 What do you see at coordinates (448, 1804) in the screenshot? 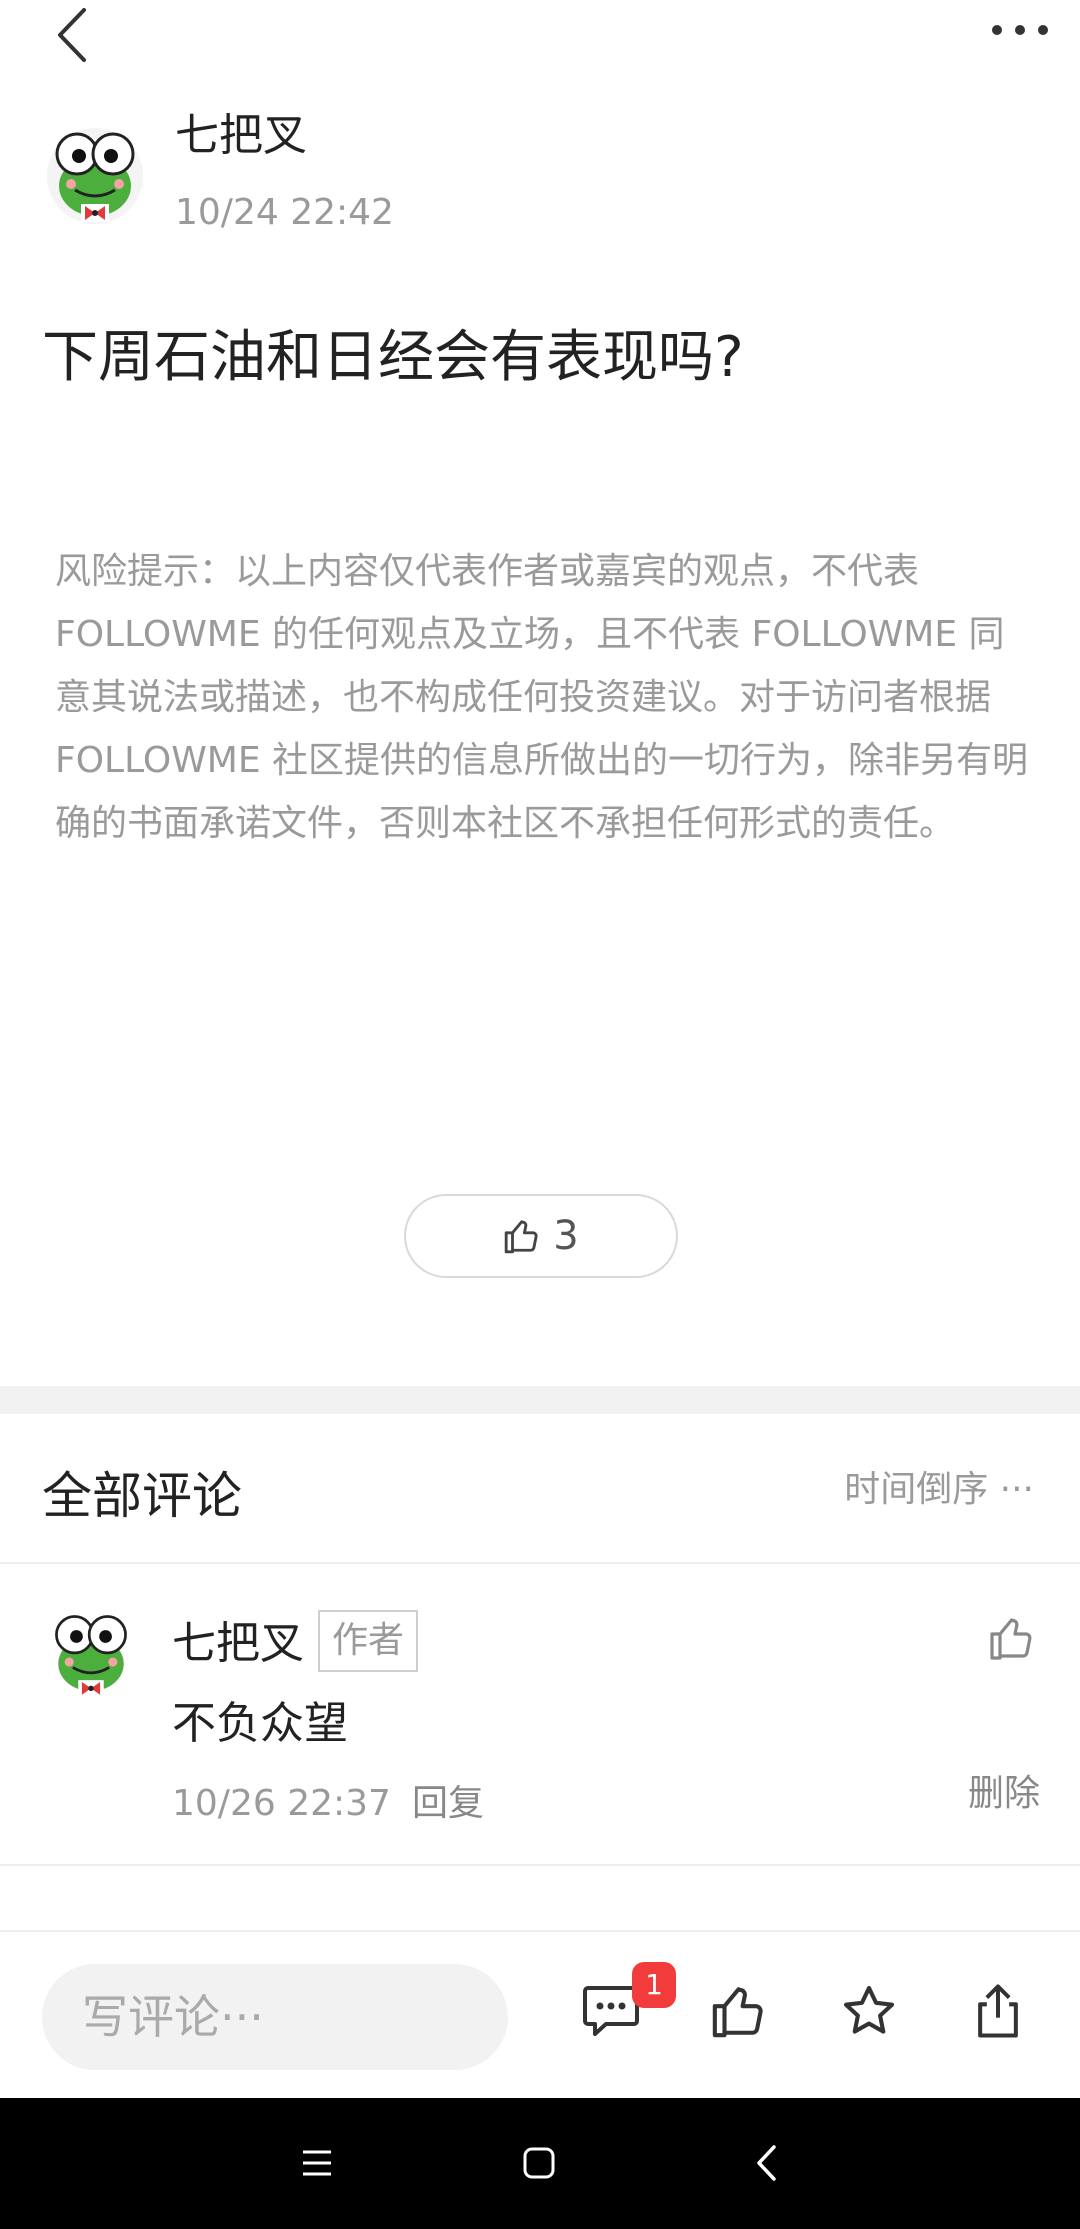
I see `reply-button: 回复` at bounding box center [448, 1804].